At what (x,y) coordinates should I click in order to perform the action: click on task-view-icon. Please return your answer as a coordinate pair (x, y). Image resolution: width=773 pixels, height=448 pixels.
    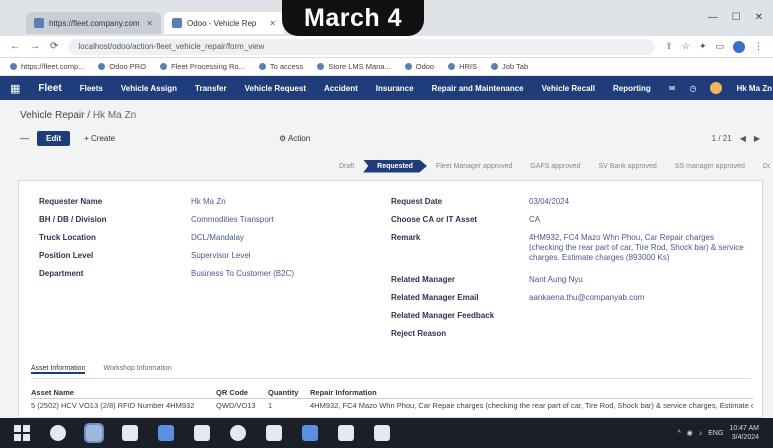
    Looking at the image, I should click on (94, 433).